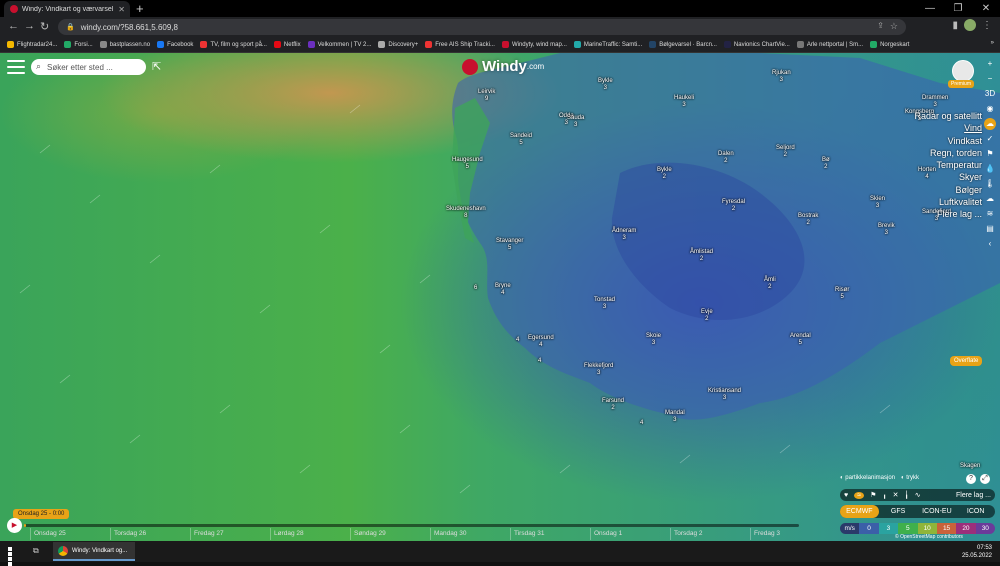  What do you see at coordinates (880, 25) in the screenshot?
I see `share-page-icon: ⇪` at bounding box center [880, 25].